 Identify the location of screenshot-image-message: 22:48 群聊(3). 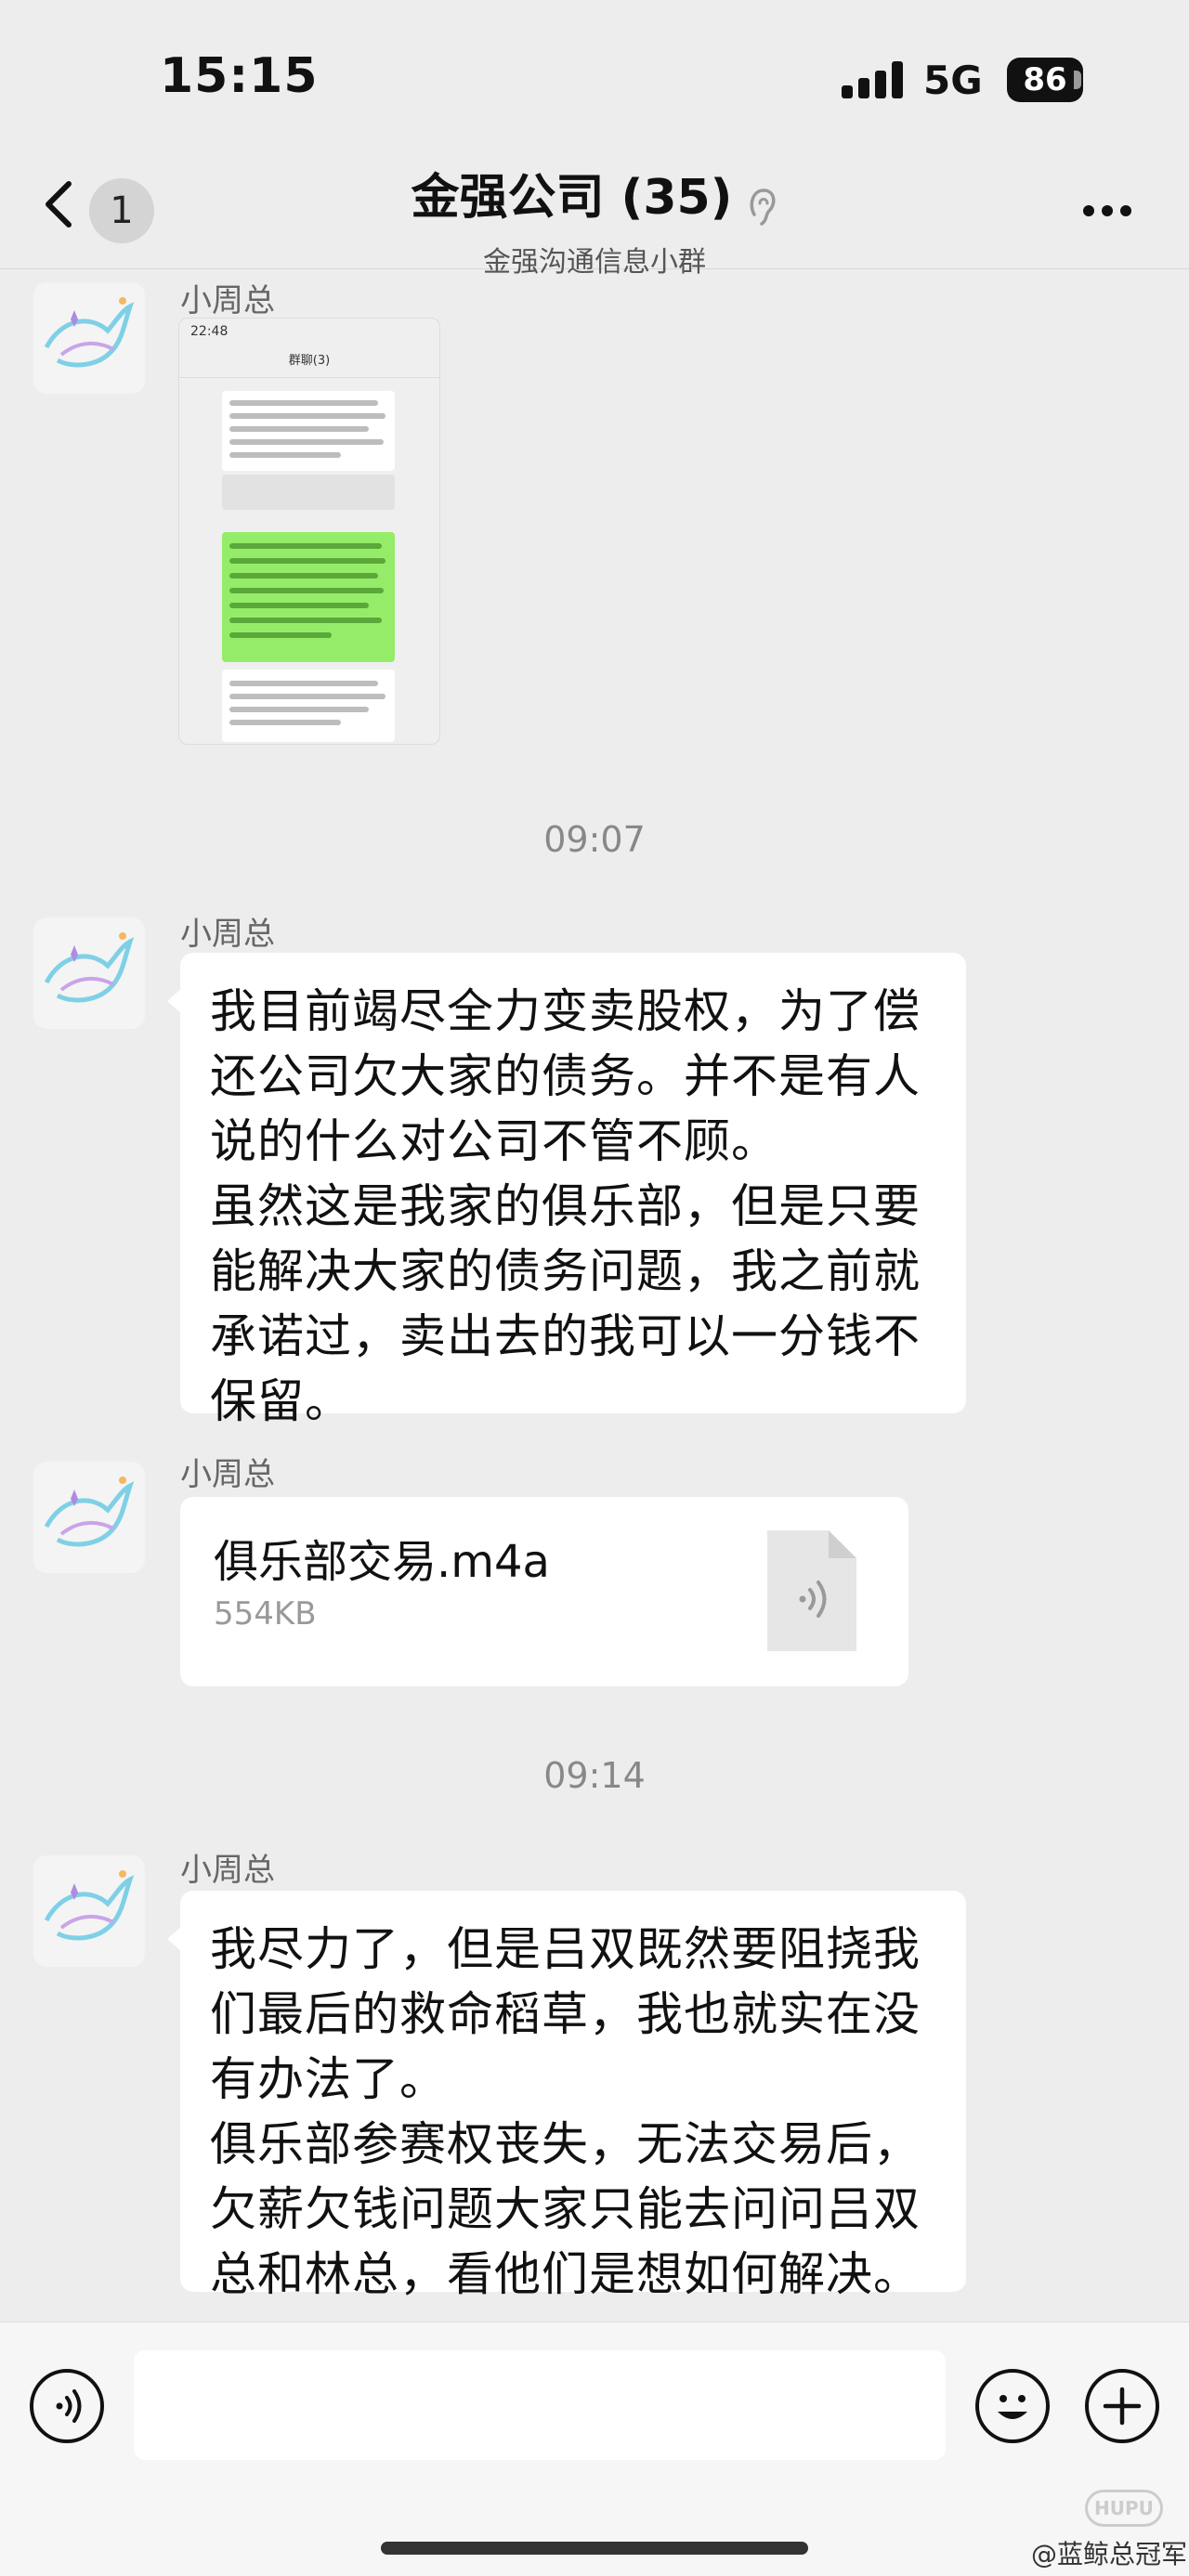
(309, 531).